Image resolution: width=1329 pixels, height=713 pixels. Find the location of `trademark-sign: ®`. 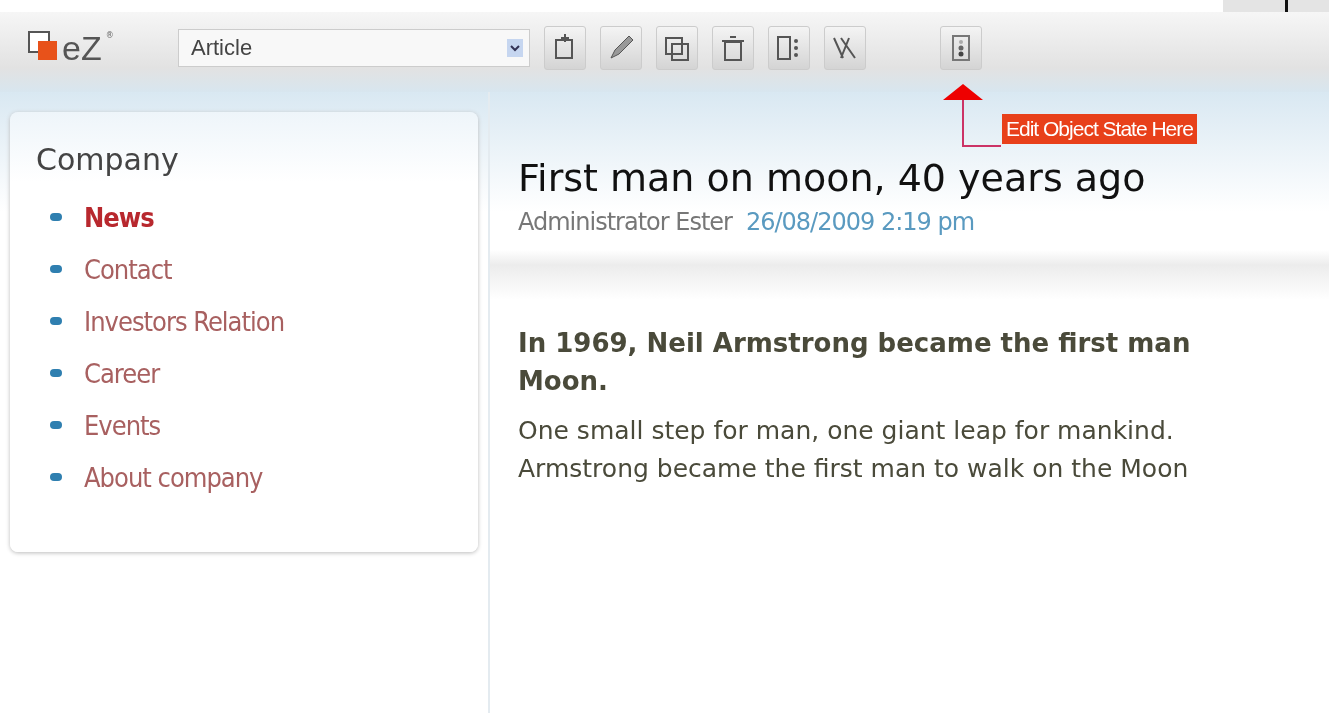

trademark-sign: ® is located at coordinates (109, 35).